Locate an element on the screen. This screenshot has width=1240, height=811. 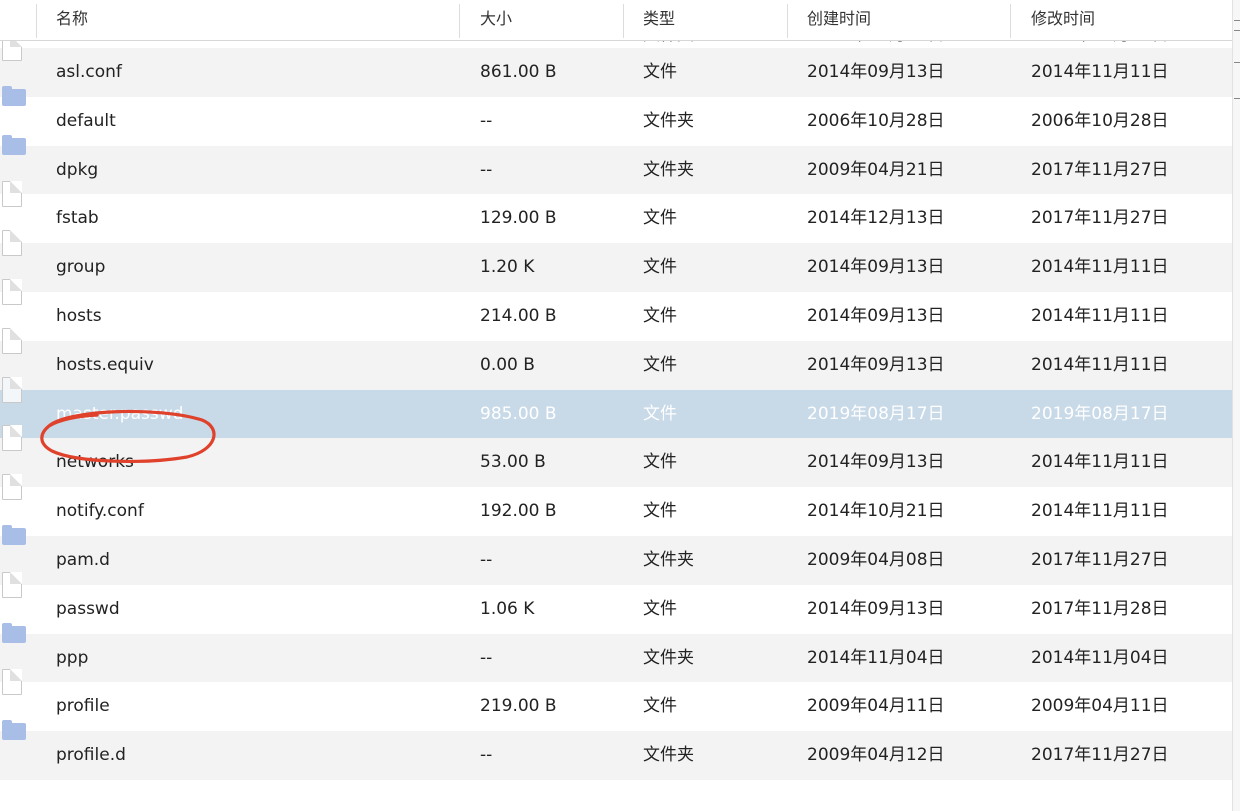
created-time: 2009年04月21日 is located at coordinates (876, 169).